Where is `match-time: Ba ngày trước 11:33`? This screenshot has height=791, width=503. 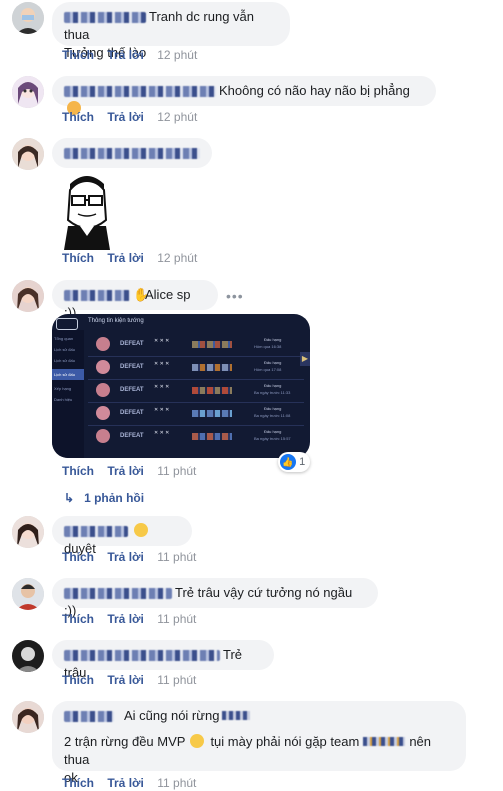 match-time: Ba ngày trước 11:33 is located at coordinates (272, 392).